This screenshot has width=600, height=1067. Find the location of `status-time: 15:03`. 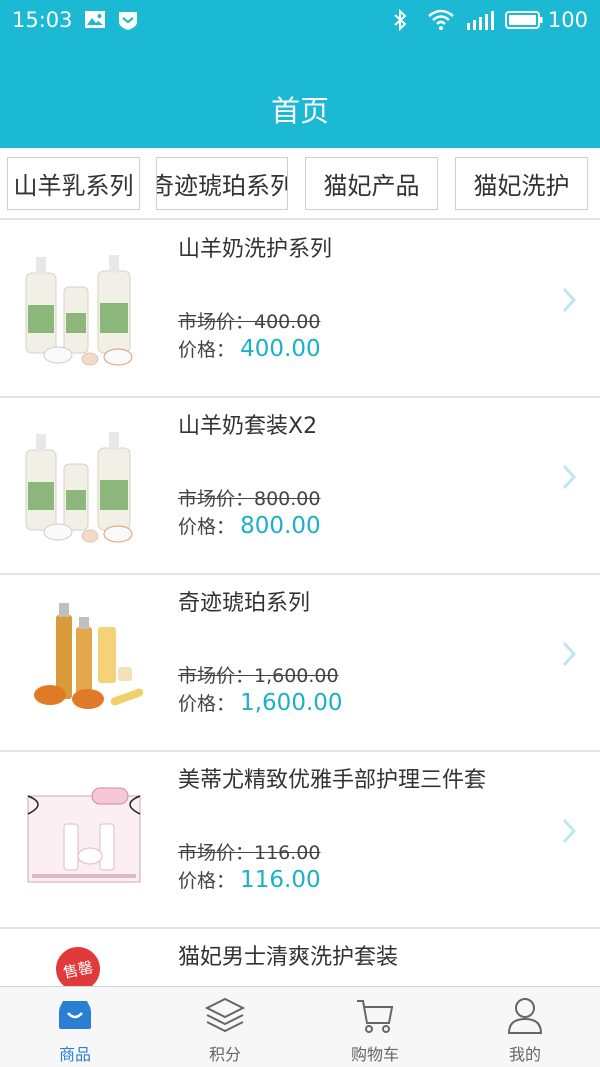

status-time: 15:03 is located at coordinates (42, 20).